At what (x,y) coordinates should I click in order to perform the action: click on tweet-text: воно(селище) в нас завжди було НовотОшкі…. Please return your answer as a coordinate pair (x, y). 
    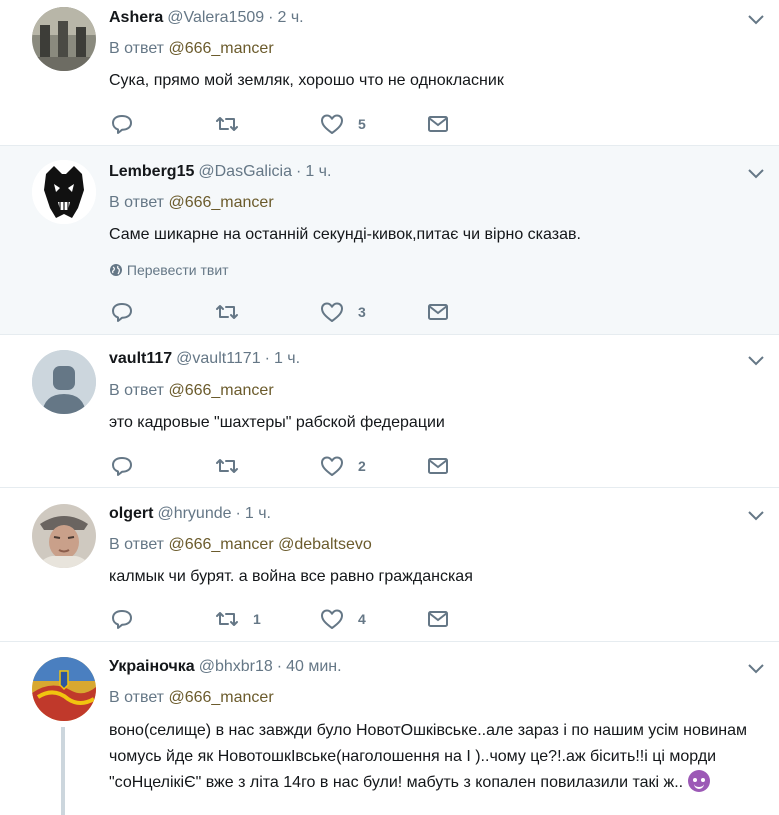
    Looking at the image, I should click on (435, 757).